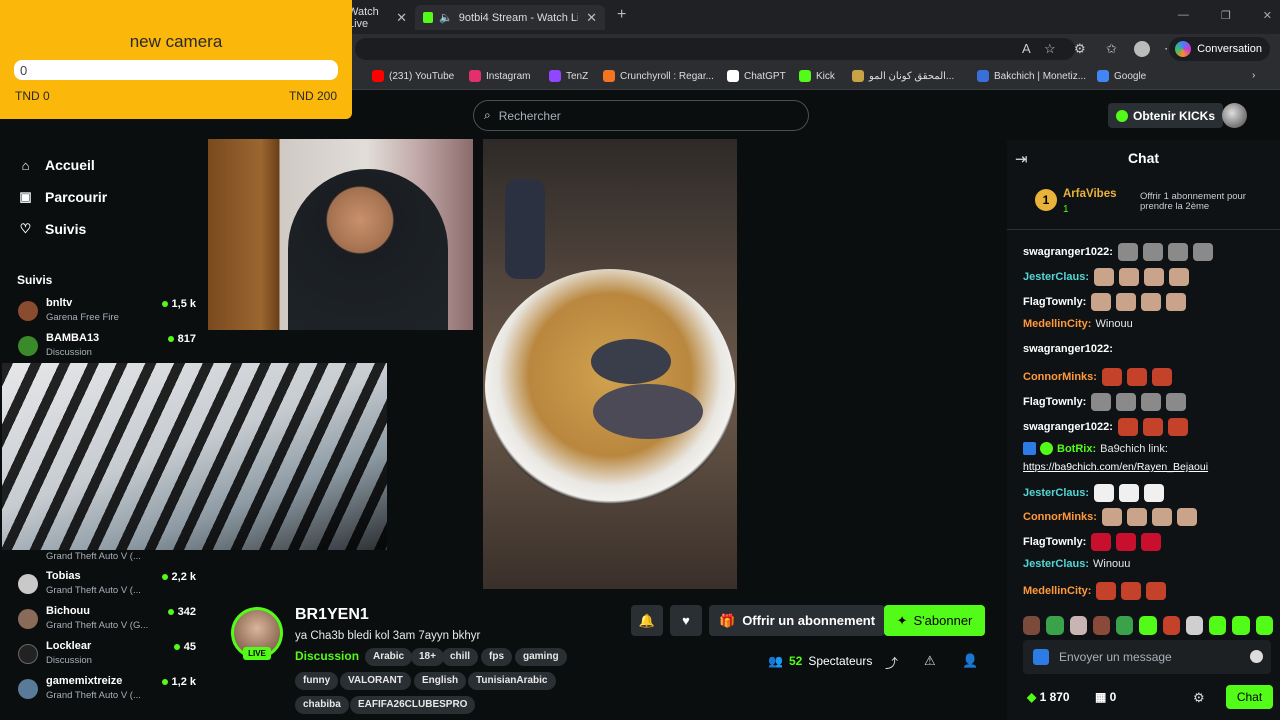 The width and height of the screenshot is (1280, 720). Describe the element at coordinates (621, 15) in the screenshot. I see `new-tab-icon: +` at that location.